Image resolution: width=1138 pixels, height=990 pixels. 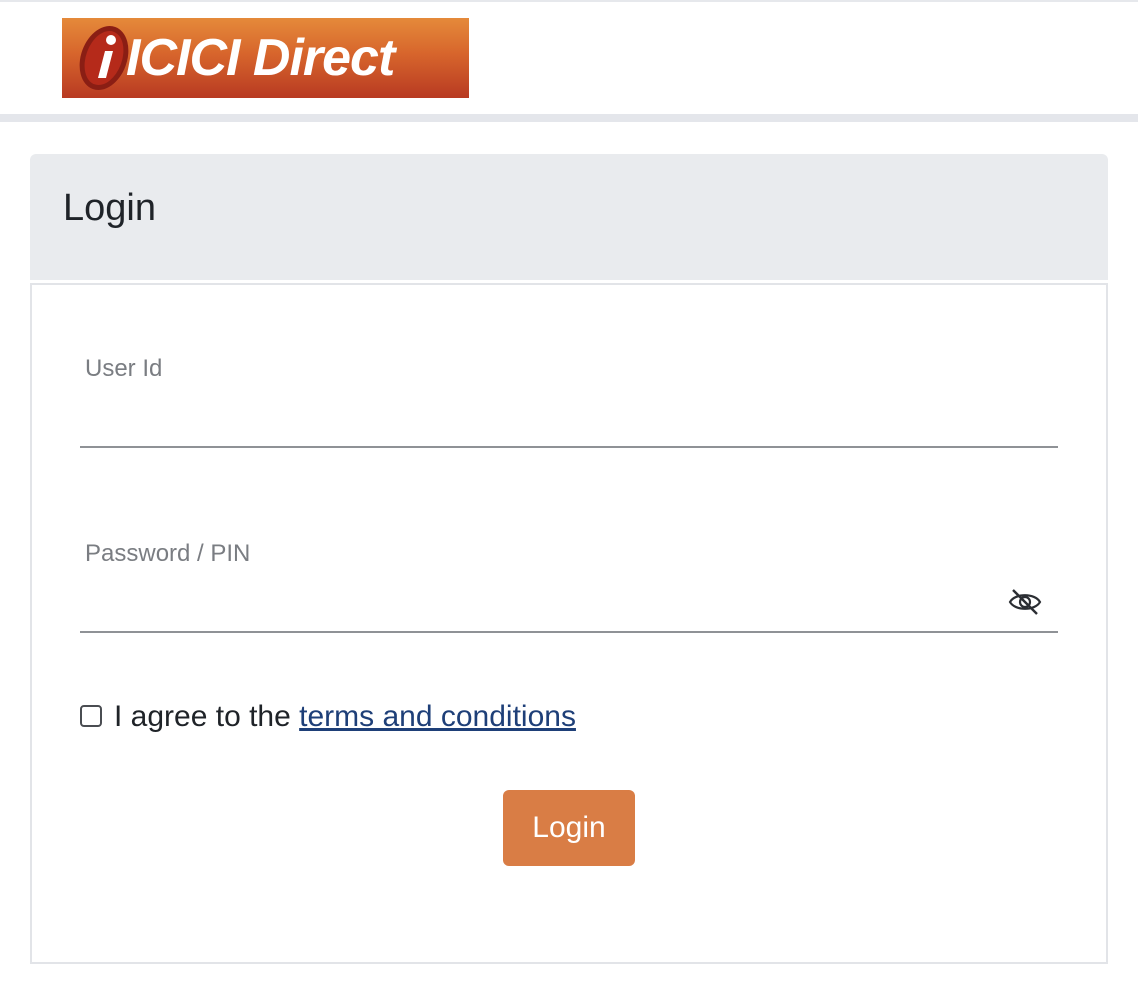 What do you see at coordinates (91, 716) in the screenshot?
I see `terms-checkbox` at bounding box center [91, 716].